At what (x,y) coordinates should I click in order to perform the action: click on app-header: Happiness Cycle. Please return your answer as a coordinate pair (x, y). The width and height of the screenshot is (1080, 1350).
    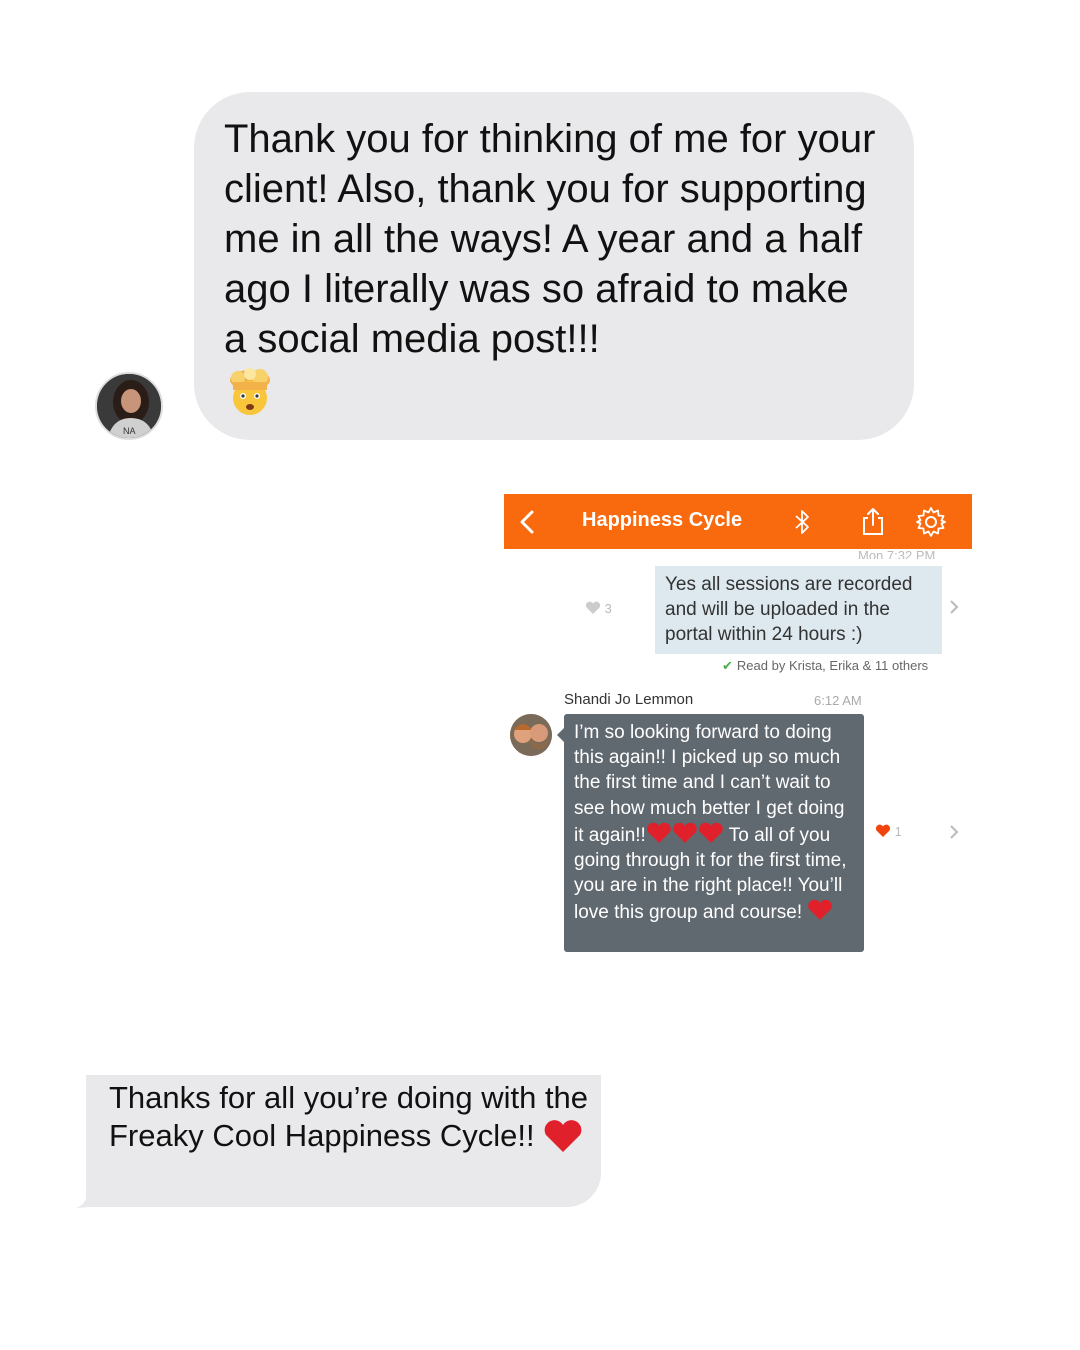
    Looking at the image, I should click on (738, 521).